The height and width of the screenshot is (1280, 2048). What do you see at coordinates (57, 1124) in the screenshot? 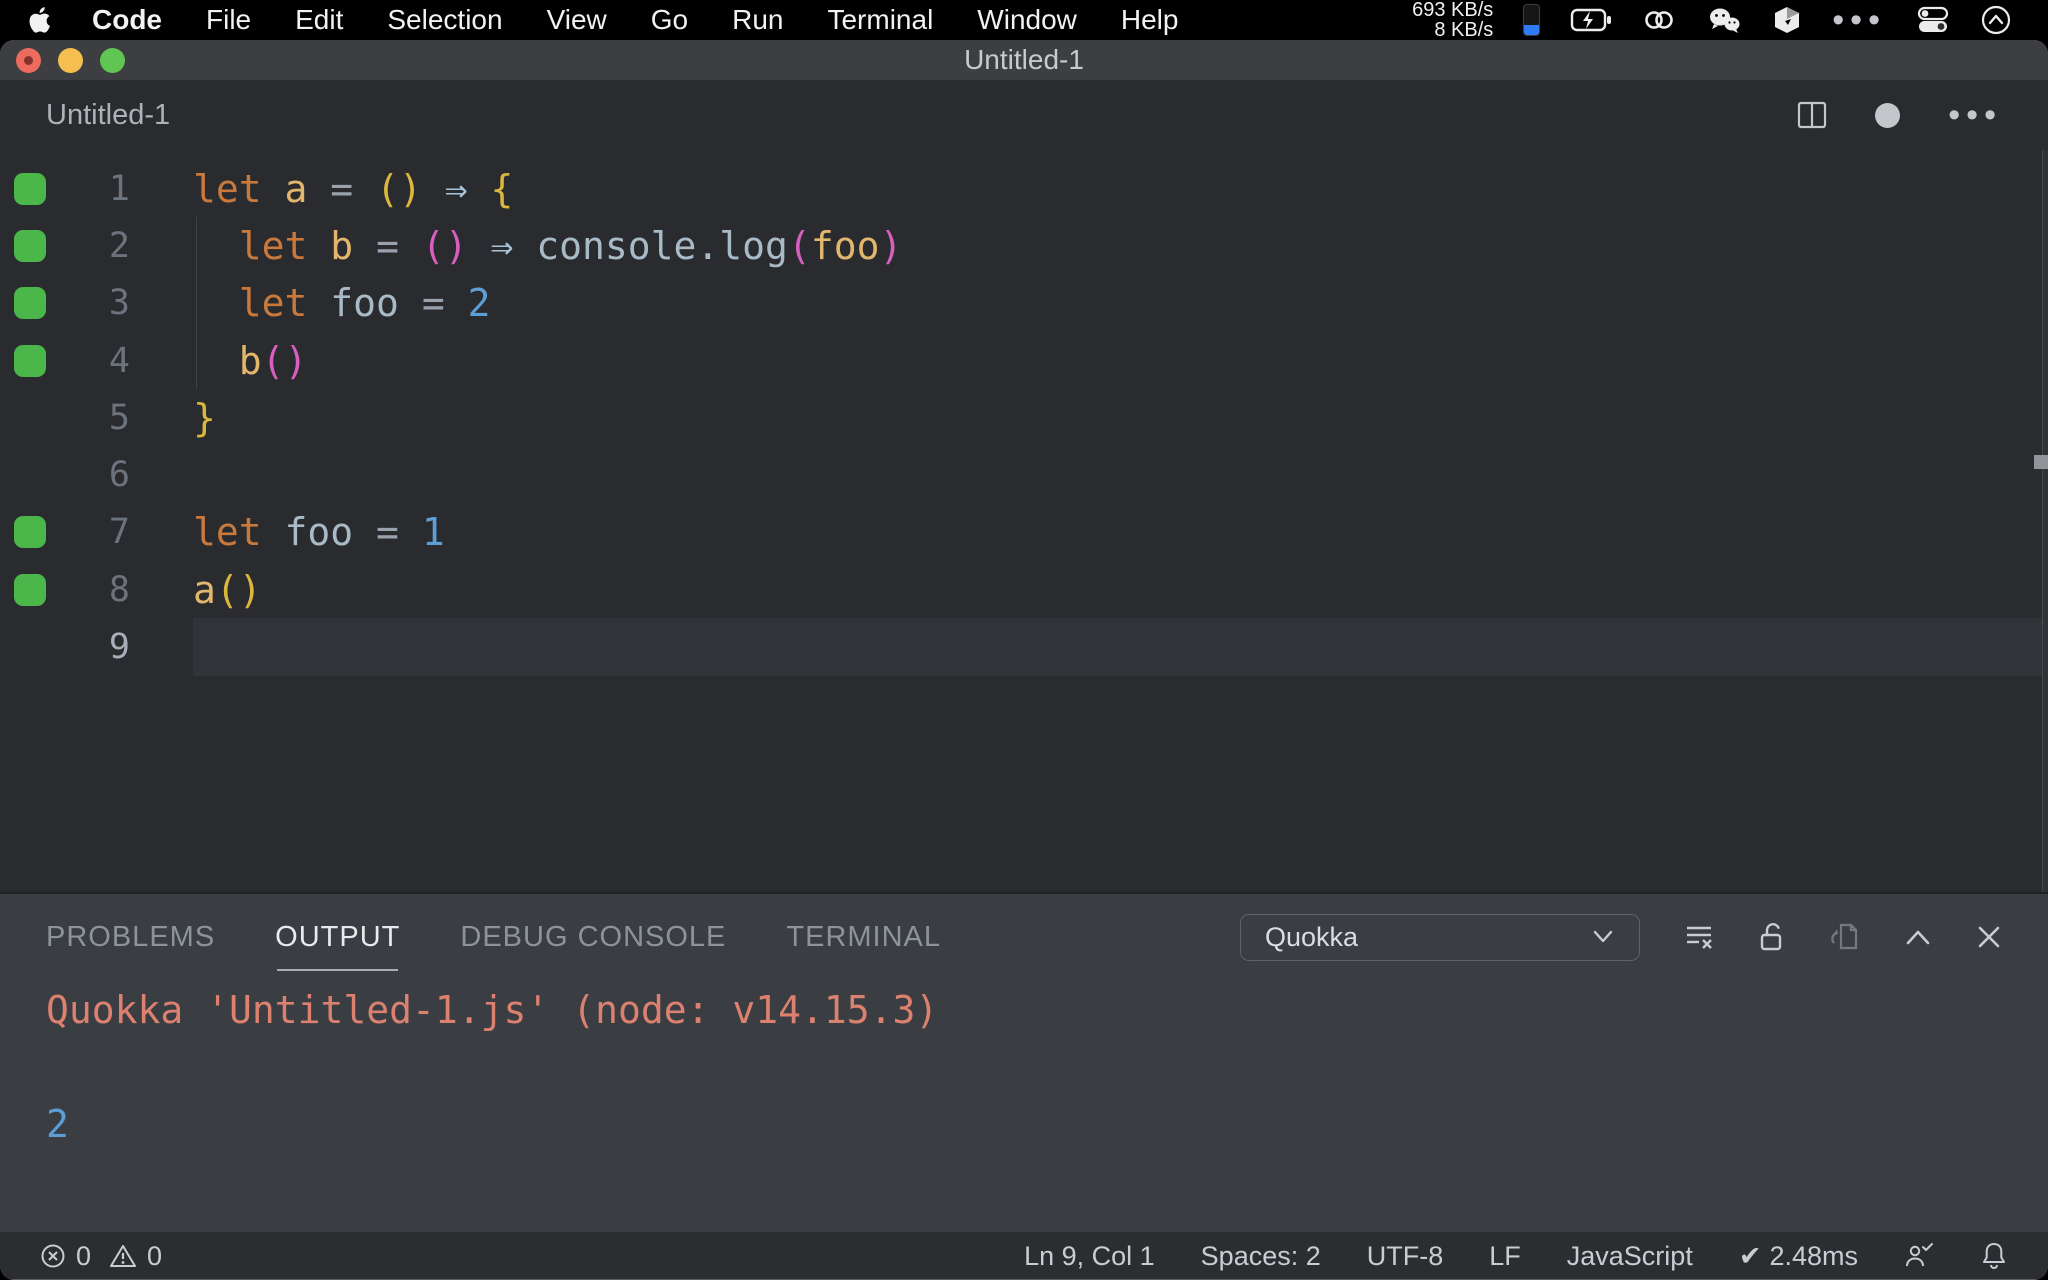
I see `output-line: 2` at bounding box center [57, 1124].